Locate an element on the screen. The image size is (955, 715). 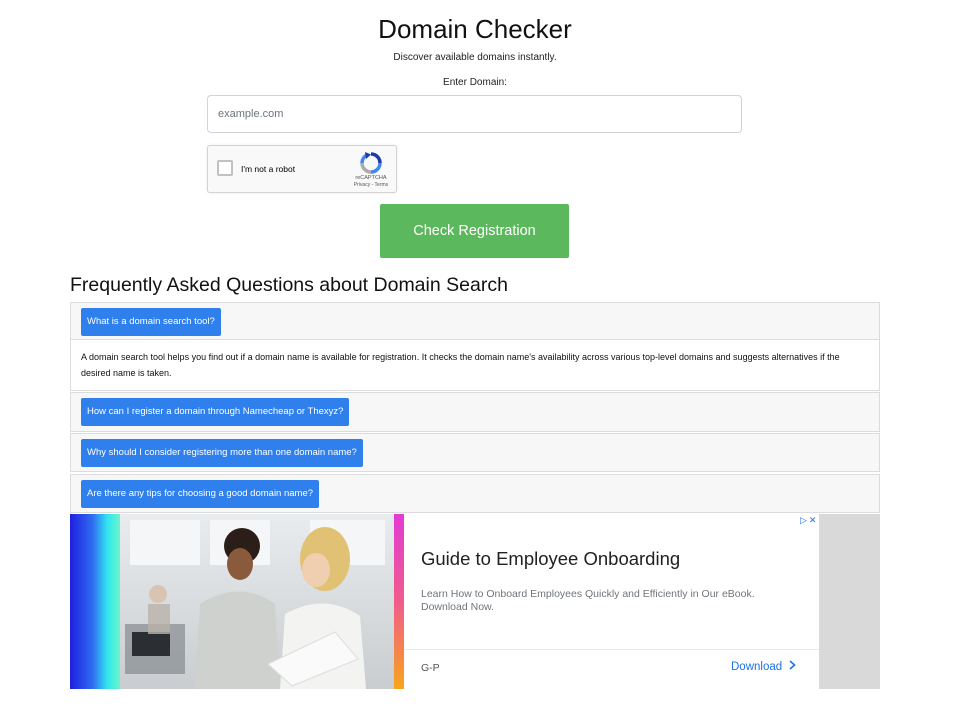
faq-item: What is a domain search tool? is located at coordinates (475, 321).